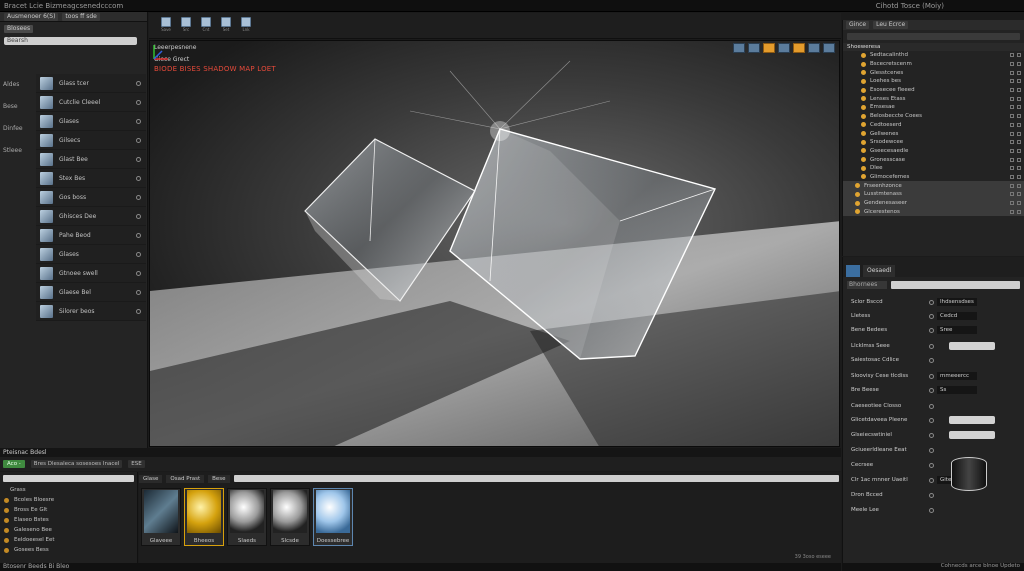  What do you see at coordinates (739, 48) in the screenshot?
I see `translate-icon` at bounding box center [739, 48].